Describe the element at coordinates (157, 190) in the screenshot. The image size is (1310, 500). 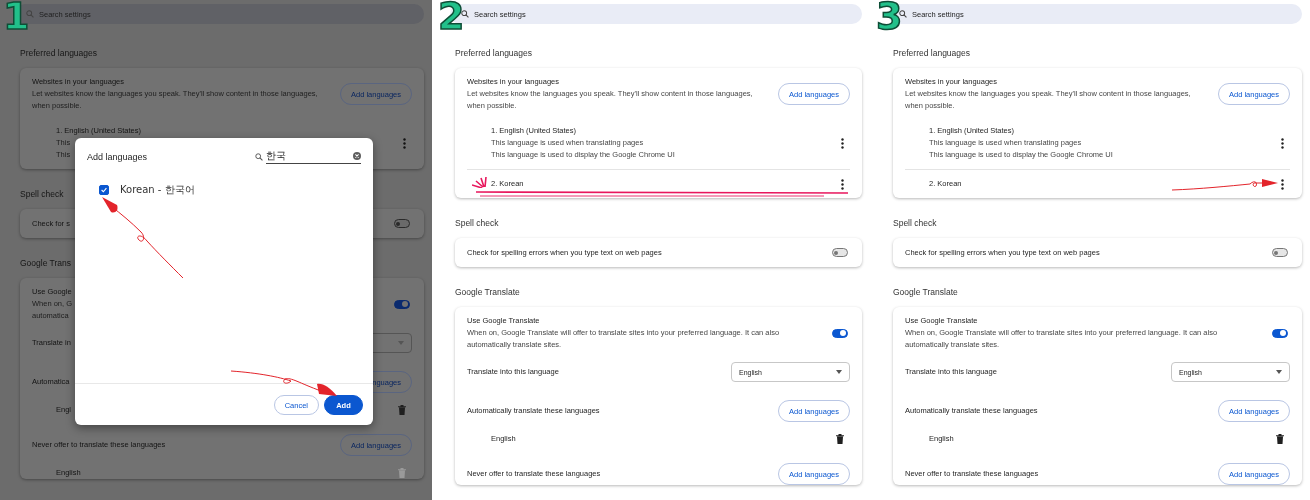
I see `language-option: Korean - 한국어` at that location.